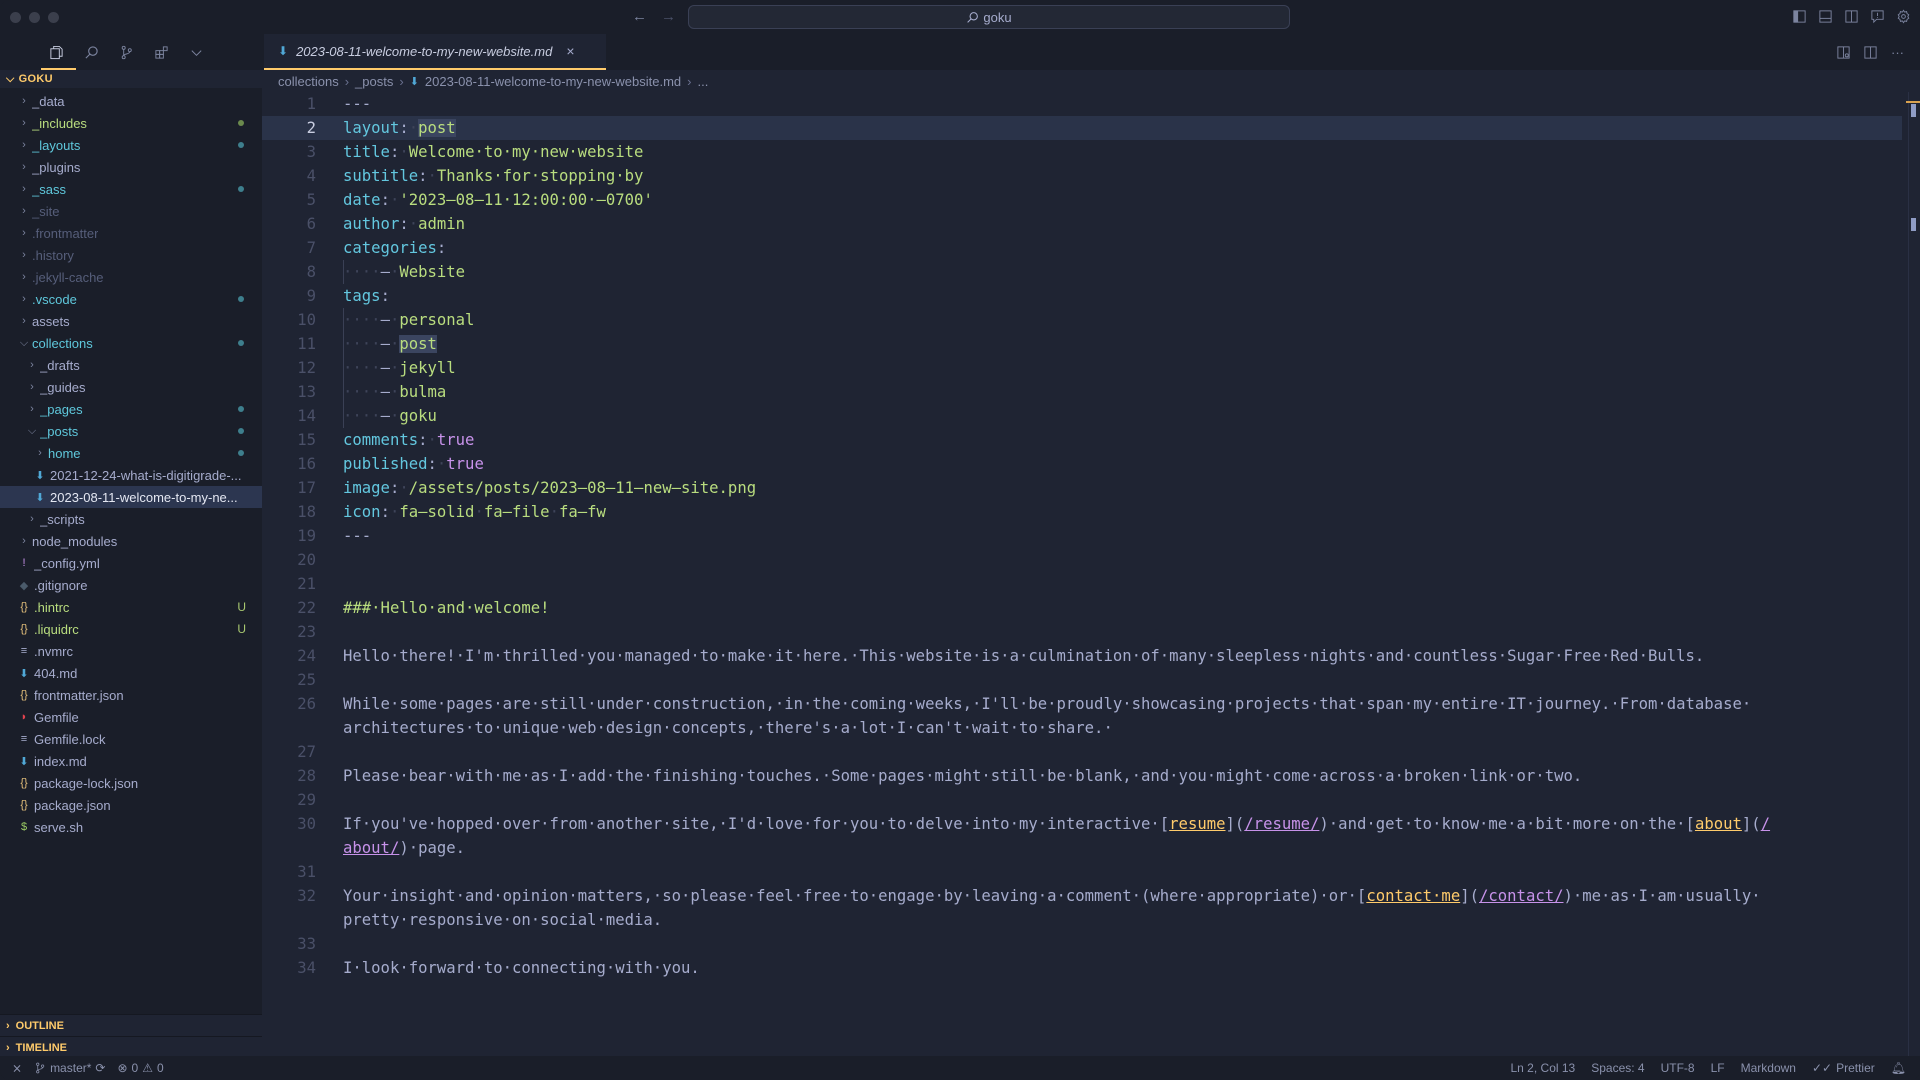 The width and height of the screenshot is (1920, 1080). Describe the element at coordinates (15, 17) in the screenshot. I see `close-window-button` at that location.